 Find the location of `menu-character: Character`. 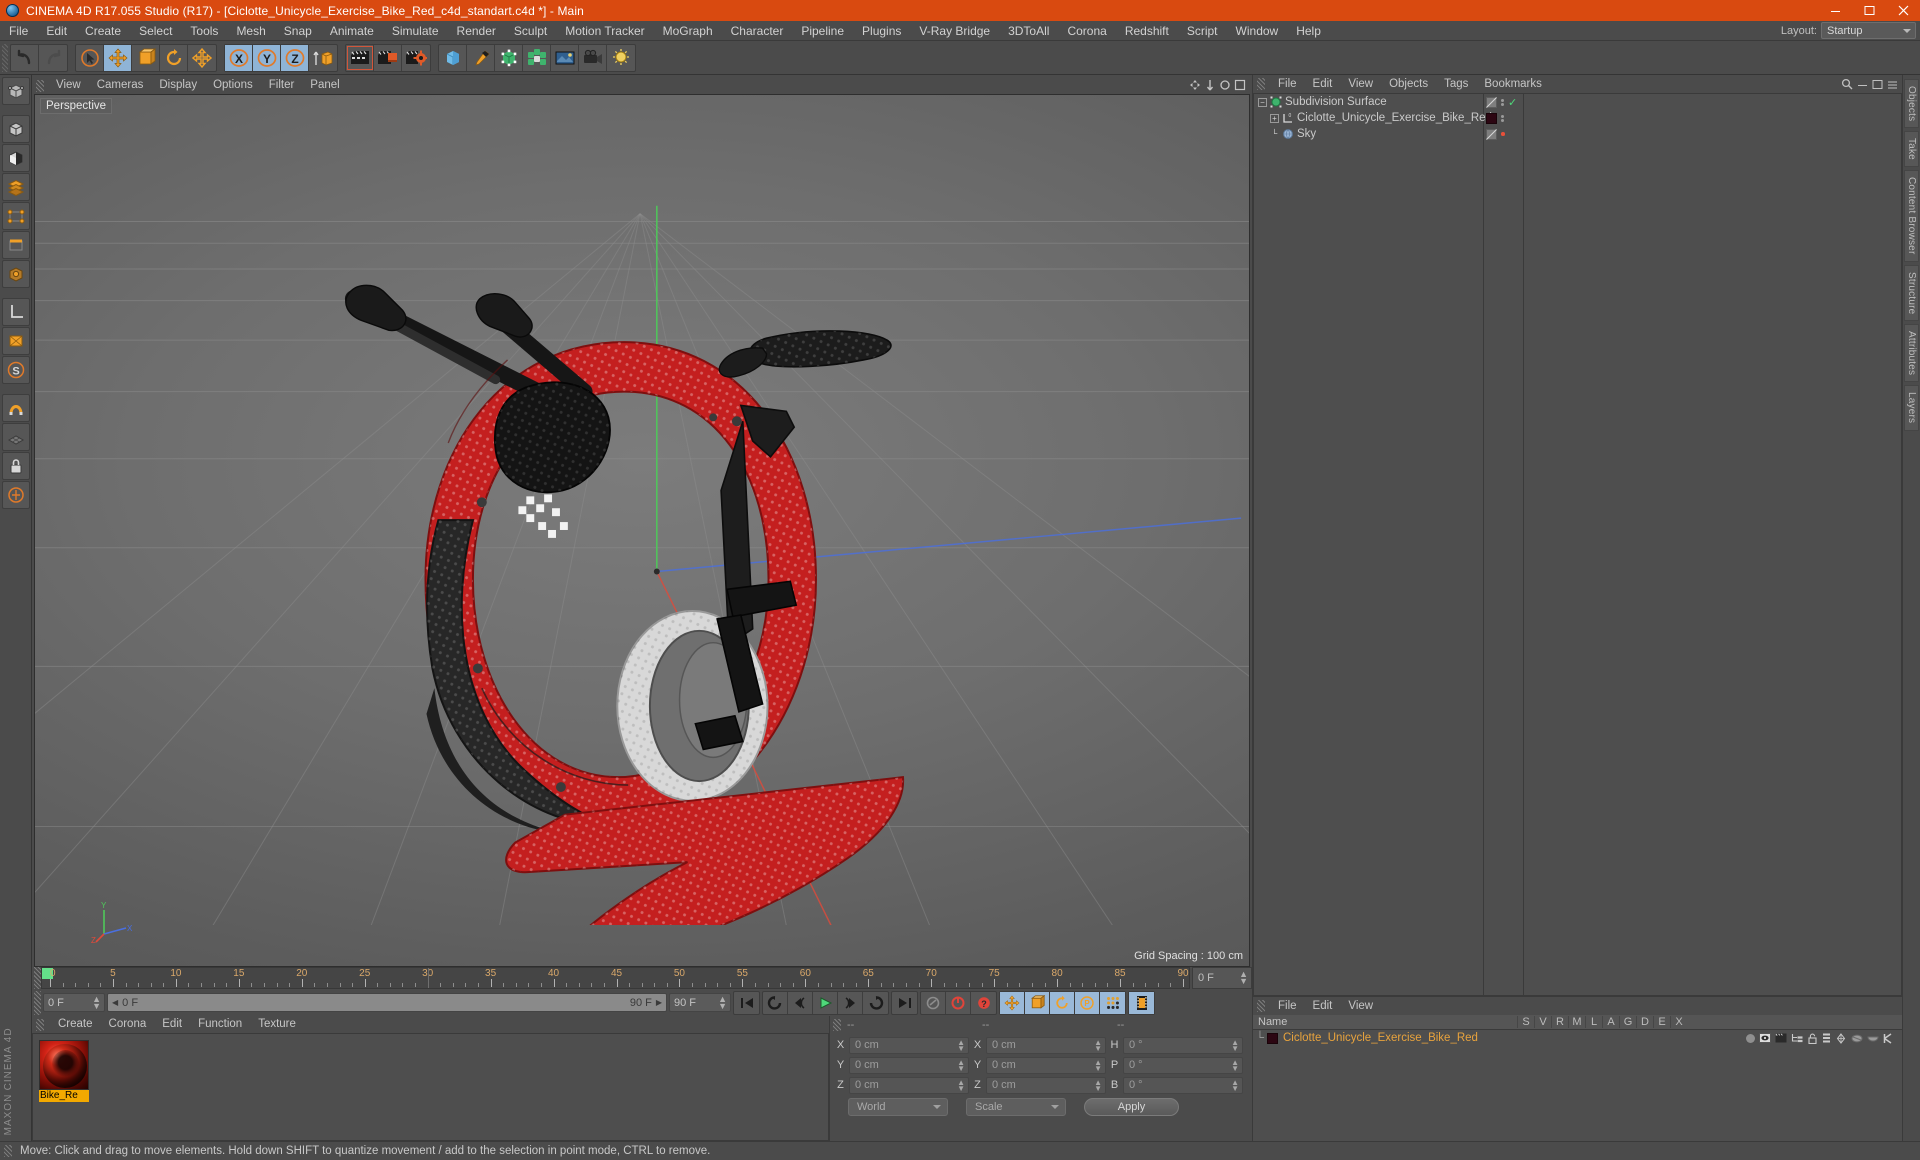

menu-character: Character is located at coordinates (757, 31).